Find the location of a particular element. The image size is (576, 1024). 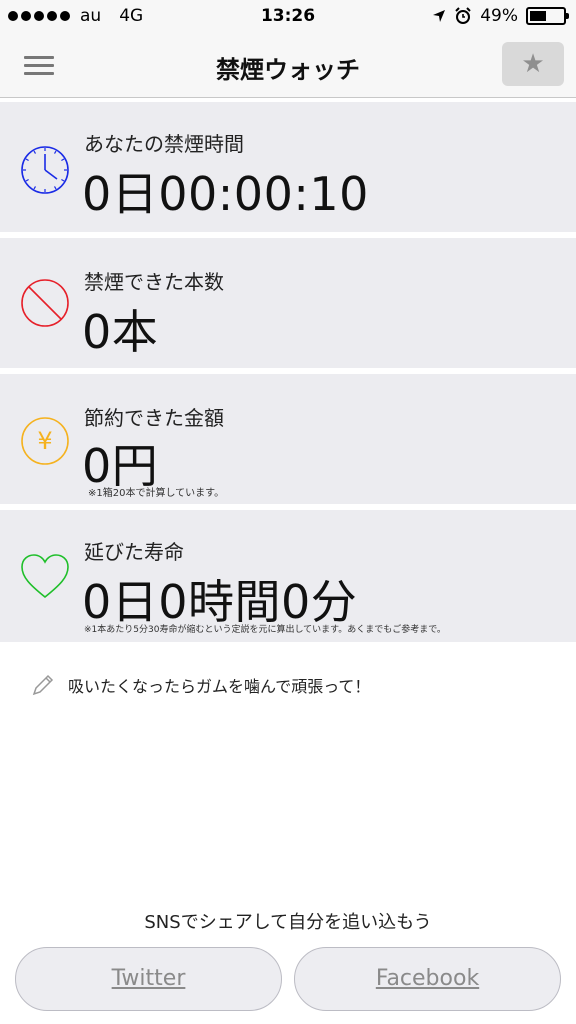

clock-icon is located at coordinates (45, 170).